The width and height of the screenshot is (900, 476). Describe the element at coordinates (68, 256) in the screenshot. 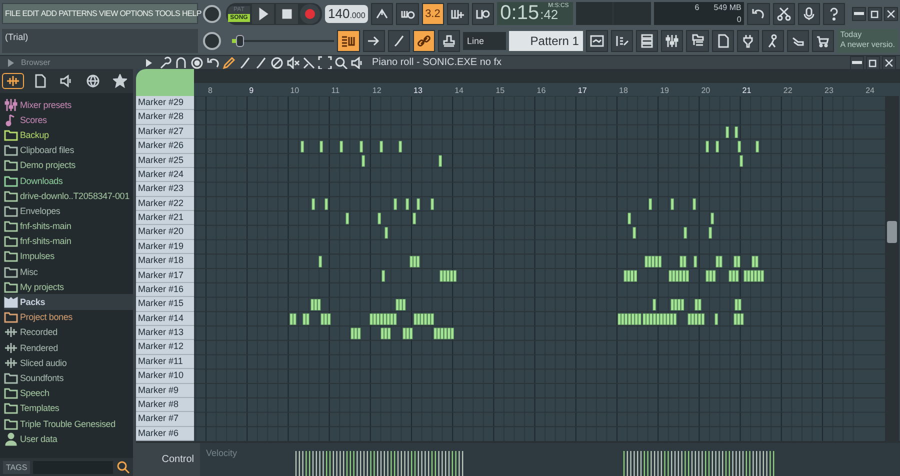

I see `browser-item: Impulses` at that location.